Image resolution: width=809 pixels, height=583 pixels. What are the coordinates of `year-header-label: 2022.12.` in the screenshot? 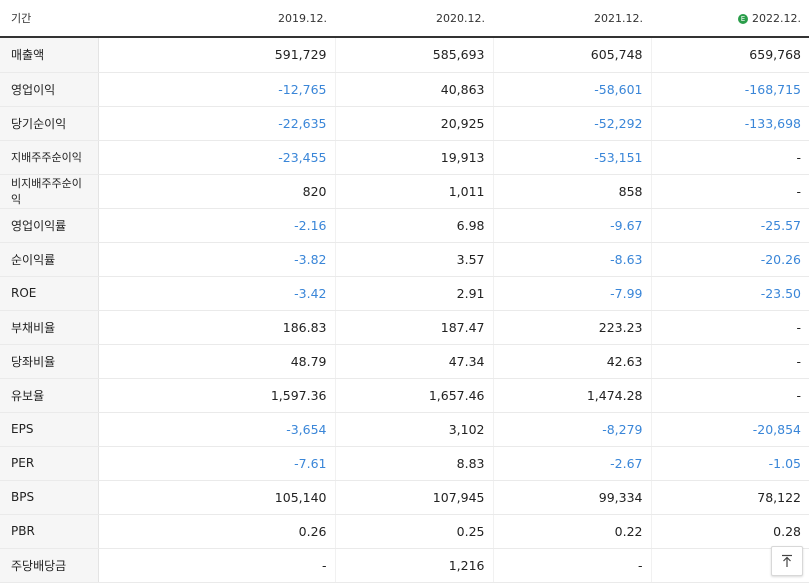 It's located at (776, 18).